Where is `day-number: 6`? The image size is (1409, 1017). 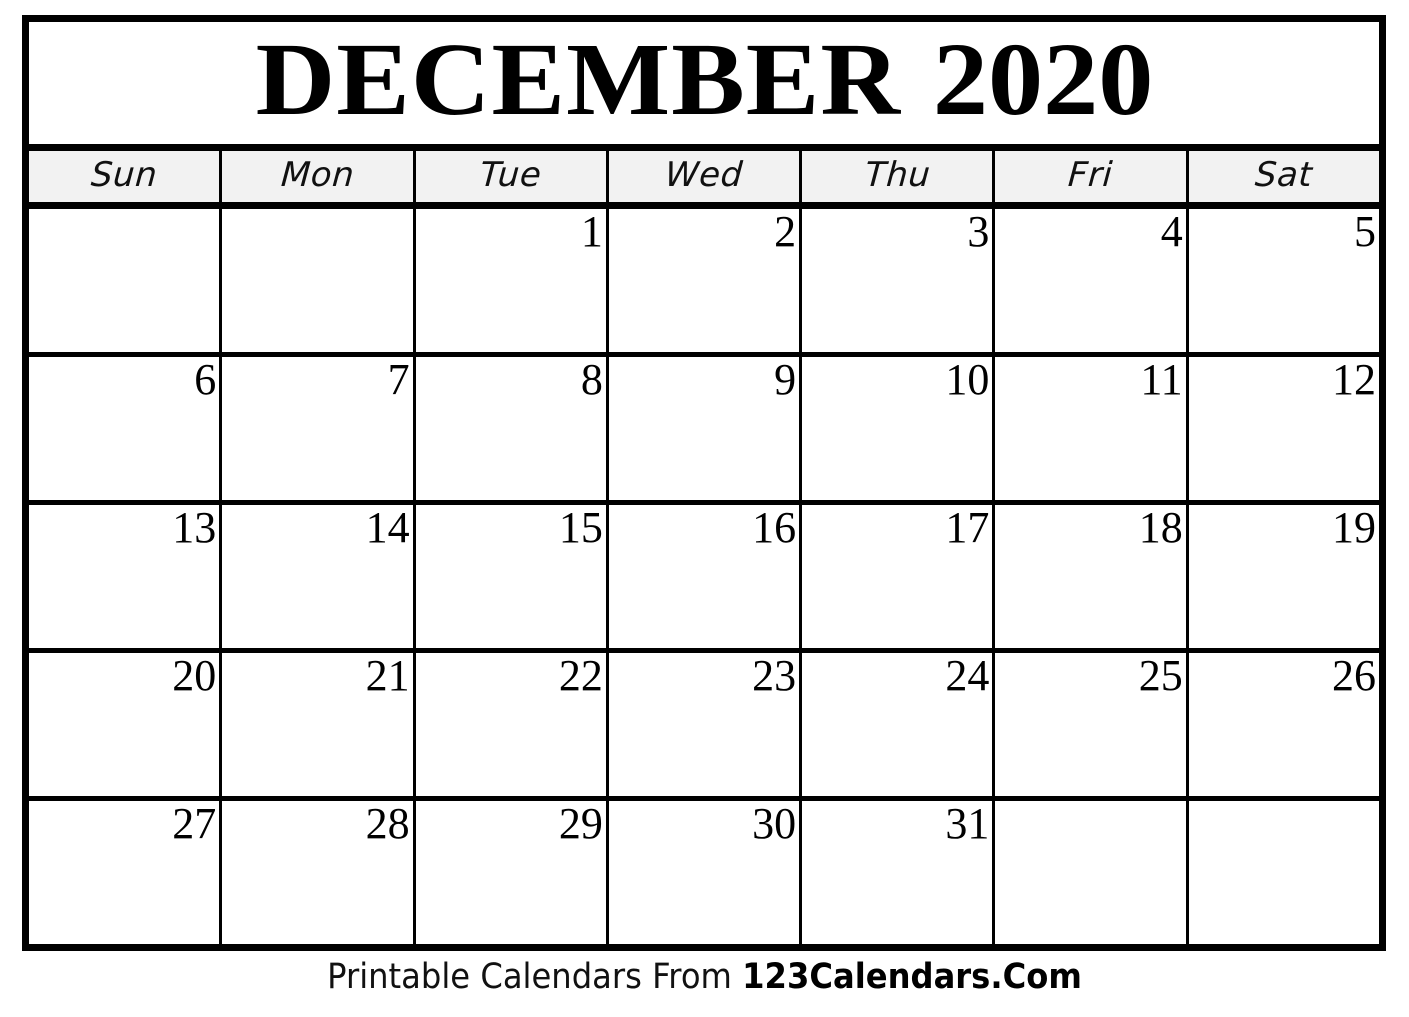 day-number: 6 is located at coordinates (205, 380).